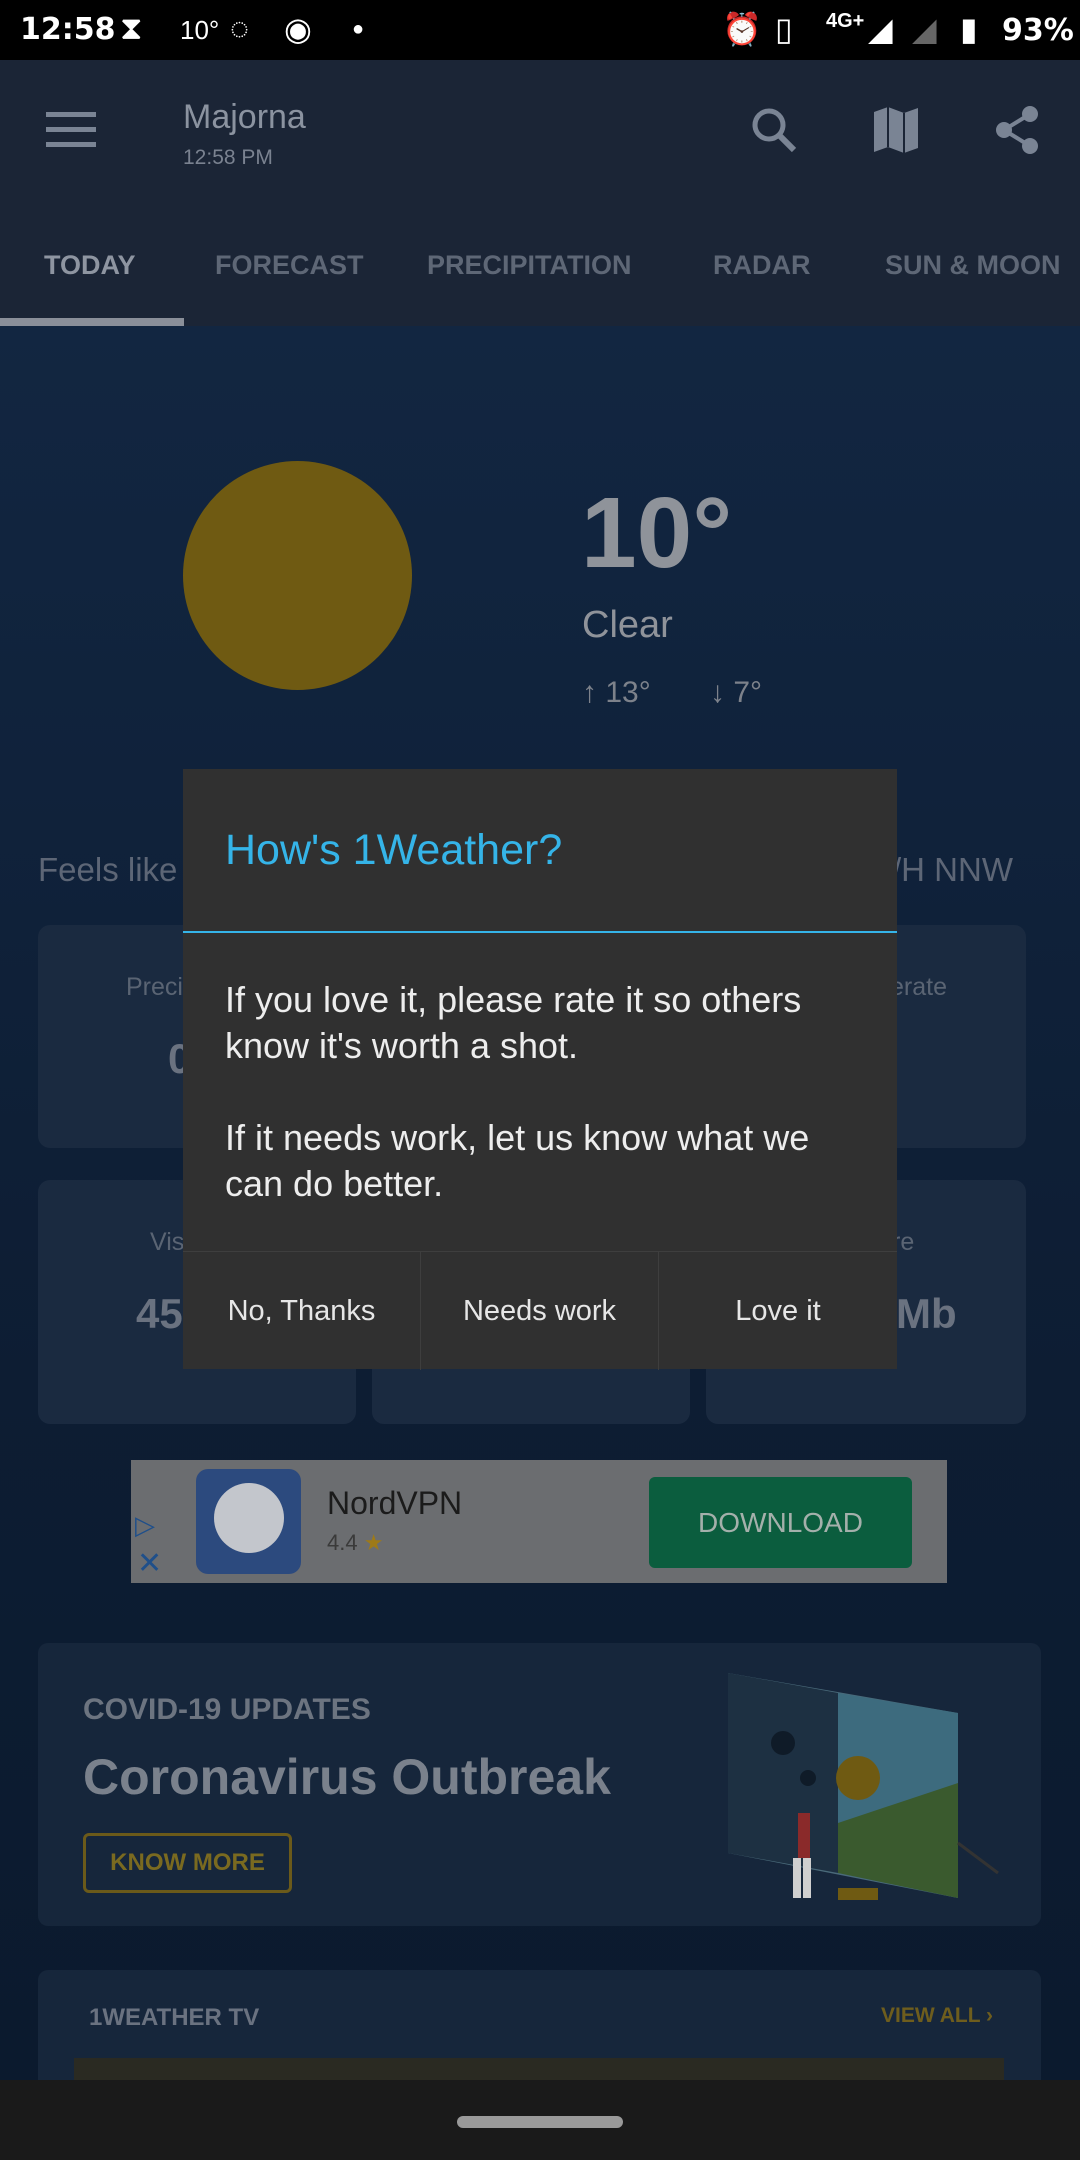  Describe the element at coordinates (924, 29) in the screenshot. I see `signal-2-icon: ◢` at that location.